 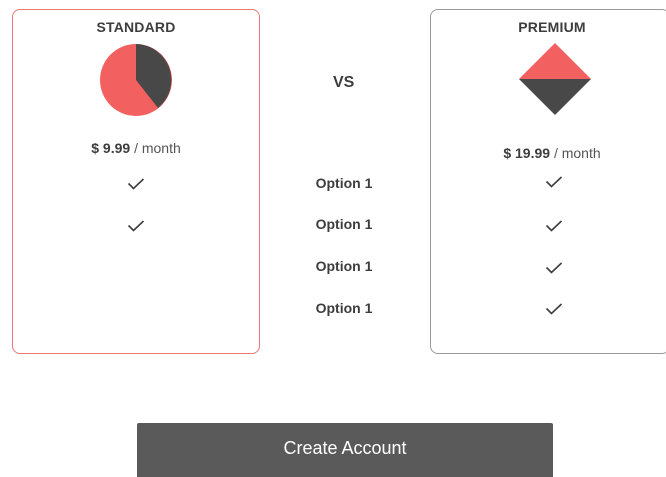 I want to click on vs-label: VS, so click(x=344, y=82).